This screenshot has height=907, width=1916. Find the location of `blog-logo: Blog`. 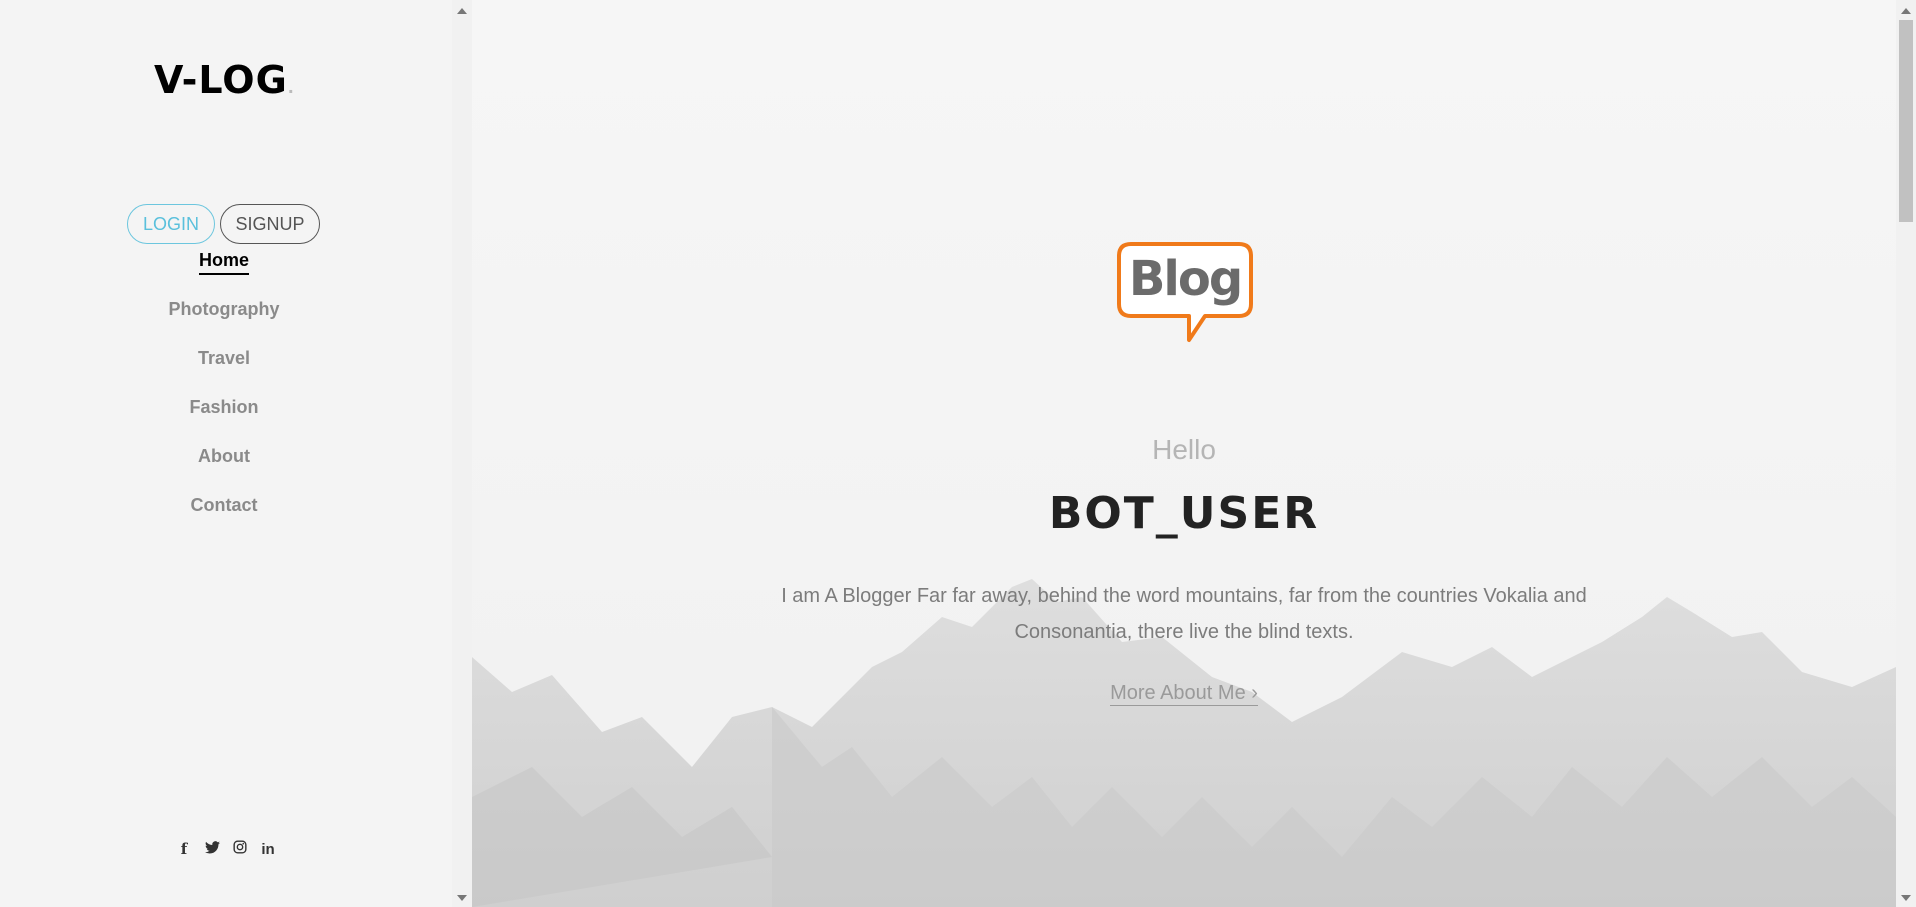

blog-logo: Blog is located at coordinates (1185, 295).